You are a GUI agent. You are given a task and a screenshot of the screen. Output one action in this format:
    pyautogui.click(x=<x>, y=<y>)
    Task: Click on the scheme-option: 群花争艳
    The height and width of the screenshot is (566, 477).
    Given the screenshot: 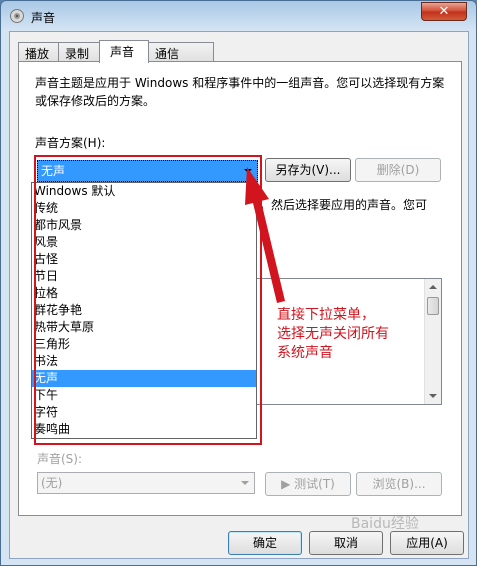 What is the action you would take?
    pyautogui.click(x=144, y=310)
    